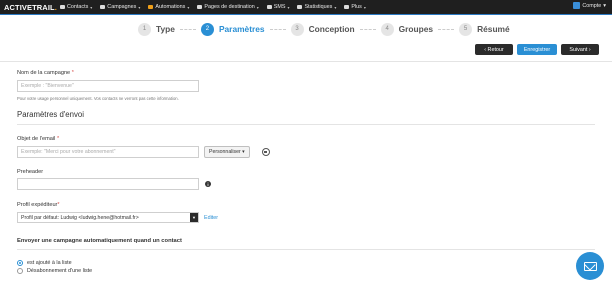 The image size is (612, 283). Describe the element at coordinates (50, 114) in the screenshot. I see `section-title-send-settings: Paramètres d'envoi` at that location.